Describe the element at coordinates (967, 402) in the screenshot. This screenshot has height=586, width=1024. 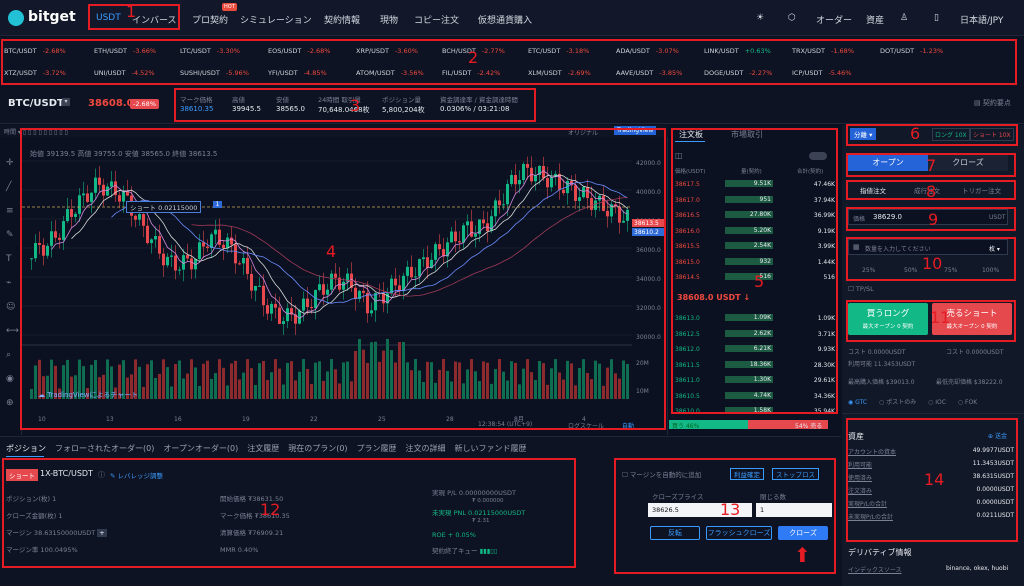
I see `tif-fok: ○ FOK` at that location.